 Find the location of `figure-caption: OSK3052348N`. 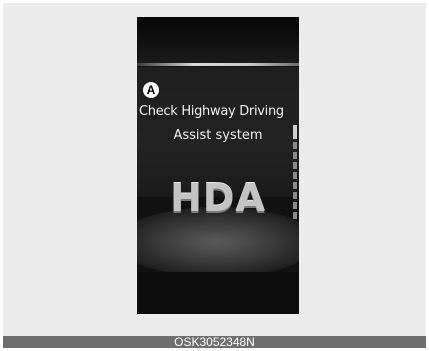

figure-caption: OSK3052348N is located at coordinates (214, 342).